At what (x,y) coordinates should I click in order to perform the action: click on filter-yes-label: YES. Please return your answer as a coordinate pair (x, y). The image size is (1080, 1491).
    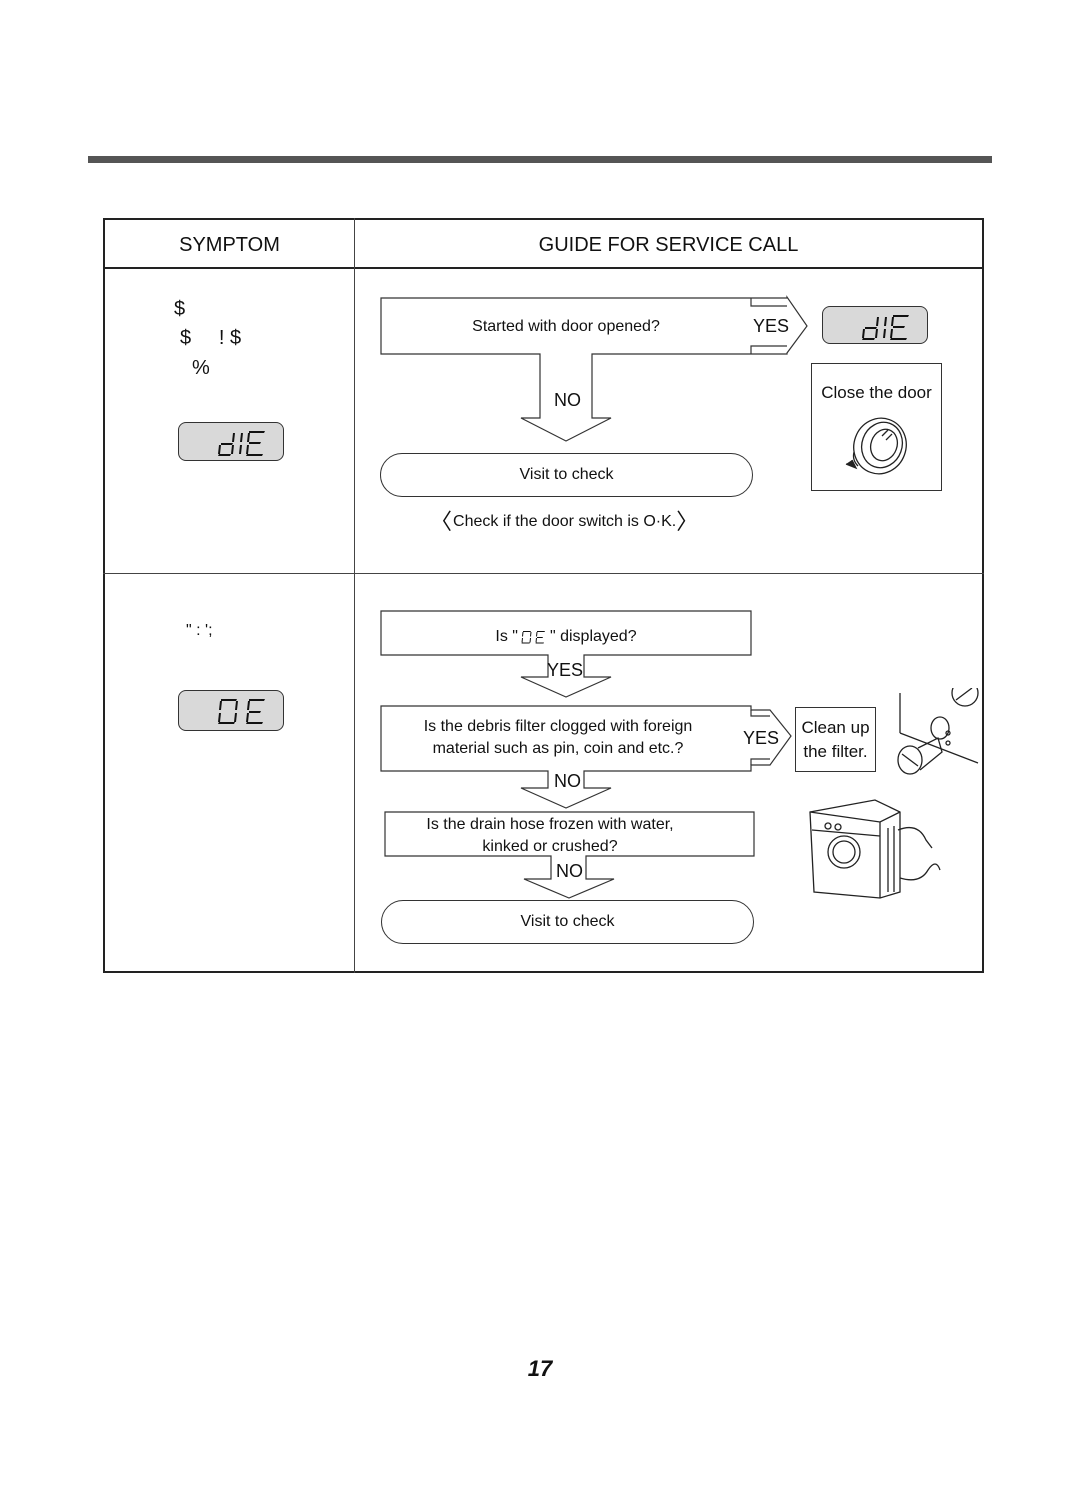
    Looking at the image, I should click on (761, 738).